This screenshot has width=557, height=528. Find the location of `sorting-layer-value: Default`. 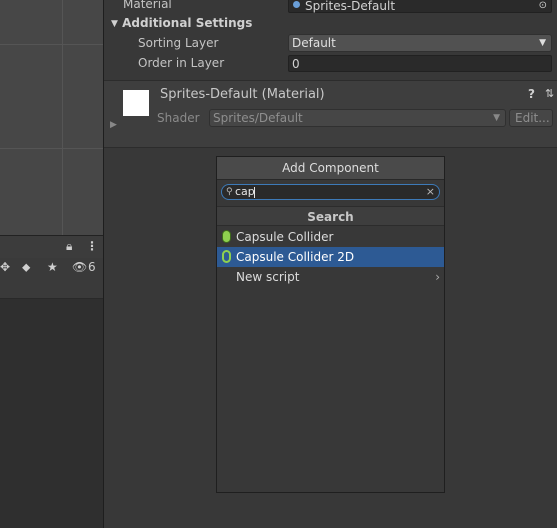

sorting-layer-value: Default is located at coordinates (314, 43).